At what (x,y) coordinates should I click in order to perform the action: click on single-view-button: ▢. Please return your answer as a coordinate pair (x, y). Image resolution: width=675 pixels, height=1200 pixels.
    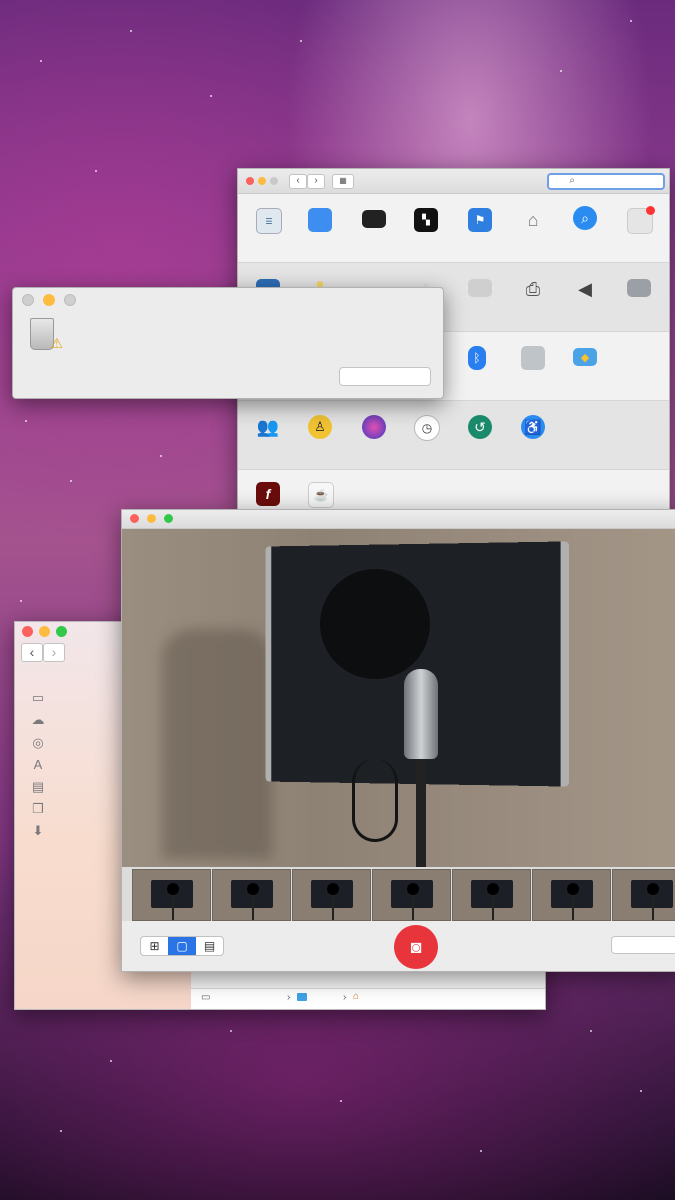
    Looking at the image, I should click on (182, 946).